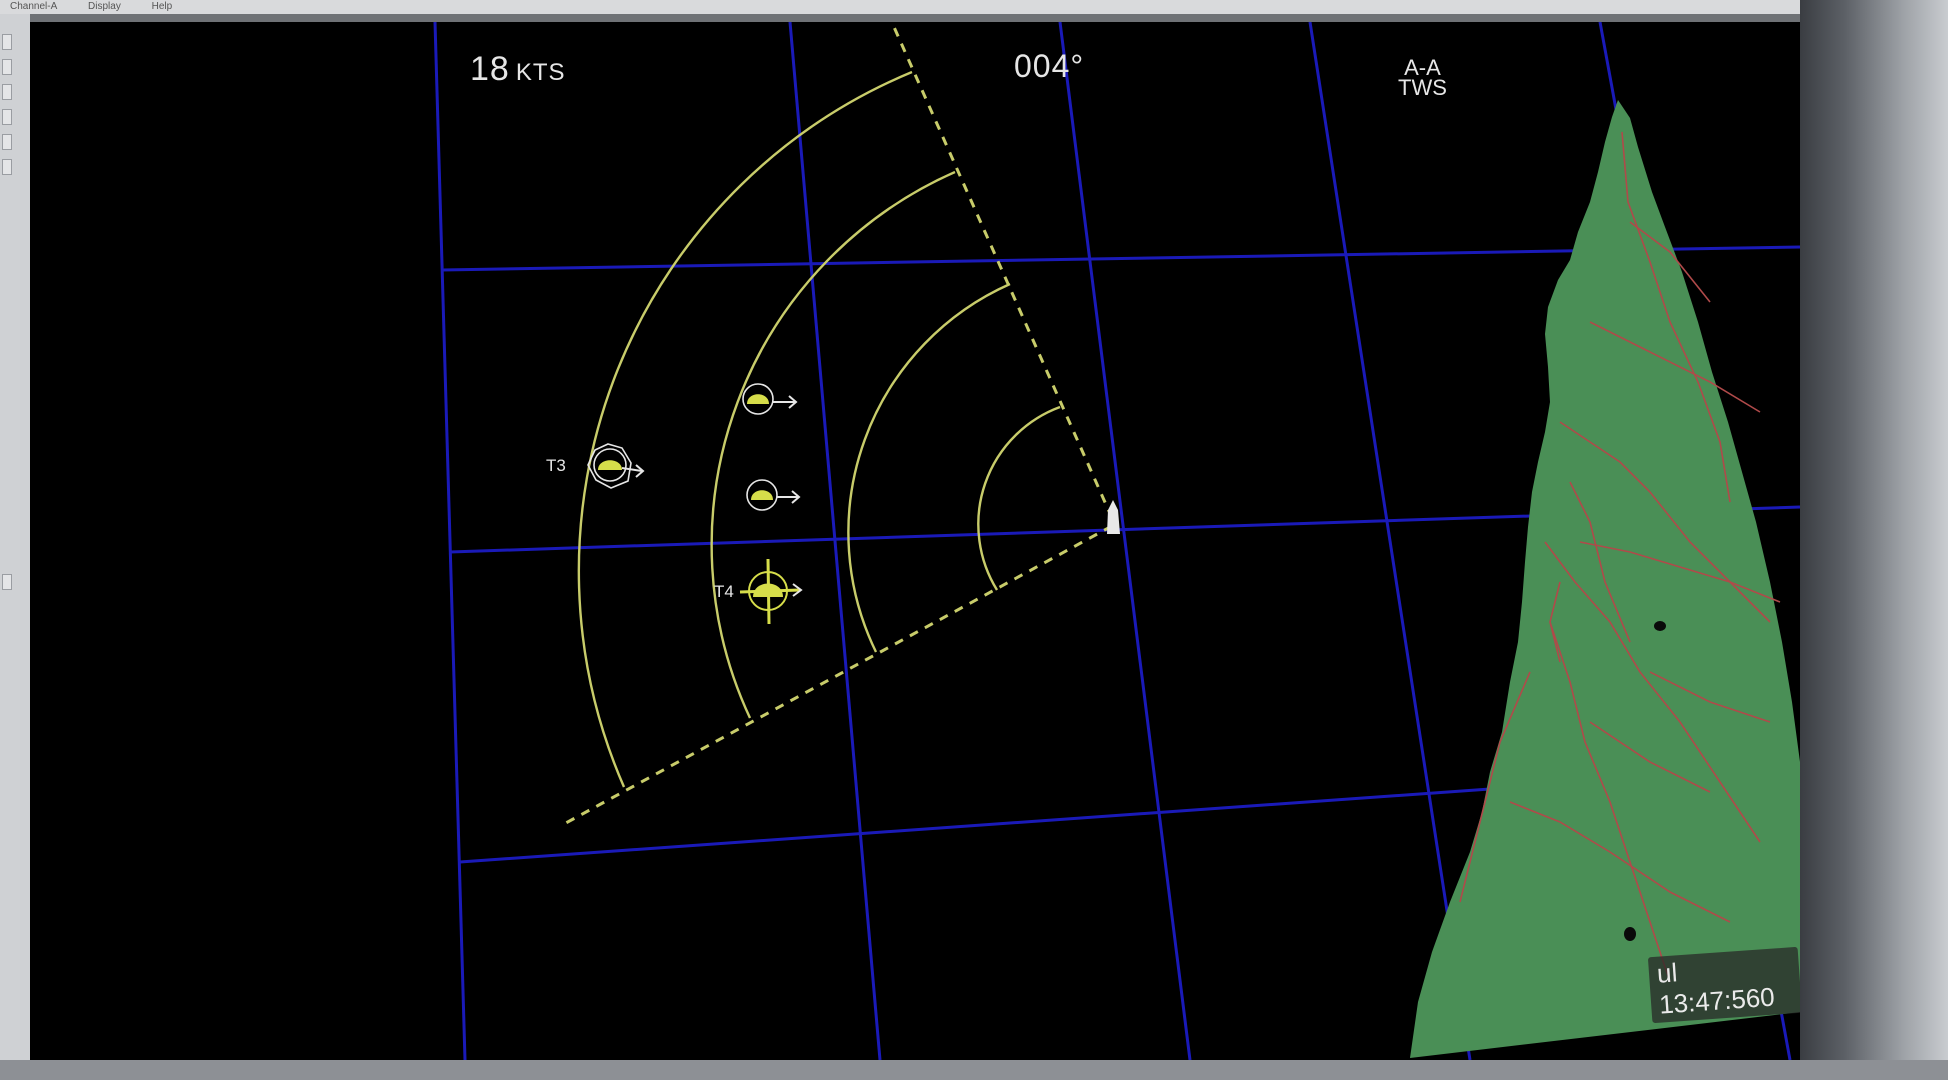  I want to click on menu-display: Display, so click(104, 6).